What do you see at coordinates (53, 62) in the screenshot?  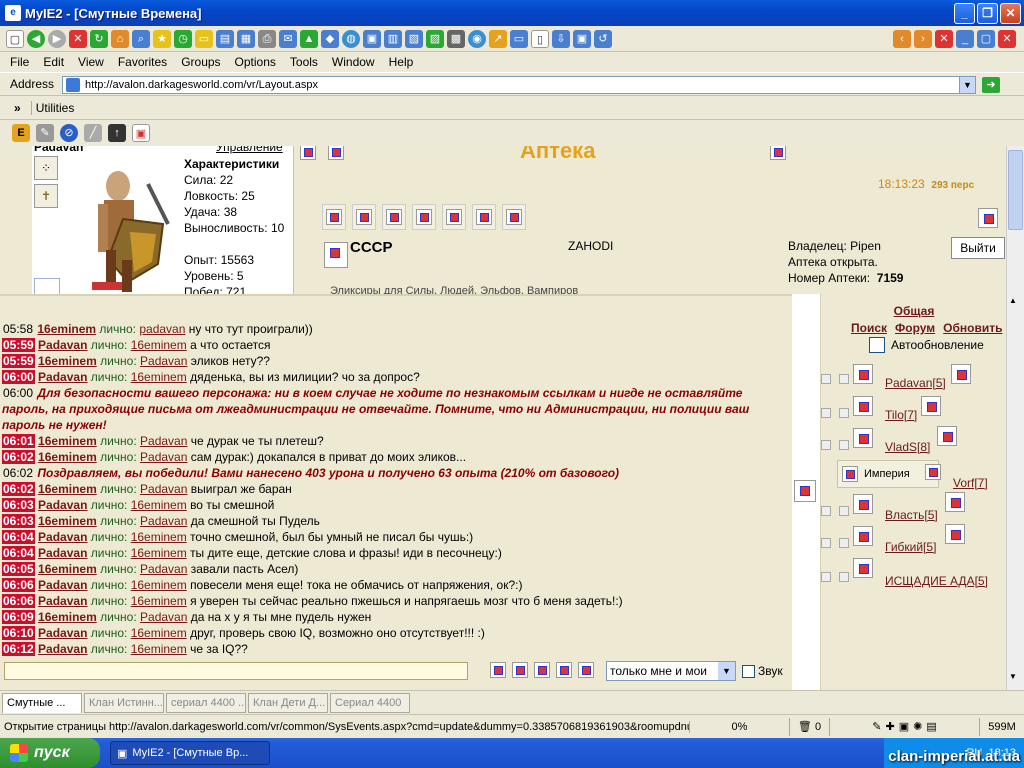 I see `menu-edit: Edit` at bounding box center [53, 62].